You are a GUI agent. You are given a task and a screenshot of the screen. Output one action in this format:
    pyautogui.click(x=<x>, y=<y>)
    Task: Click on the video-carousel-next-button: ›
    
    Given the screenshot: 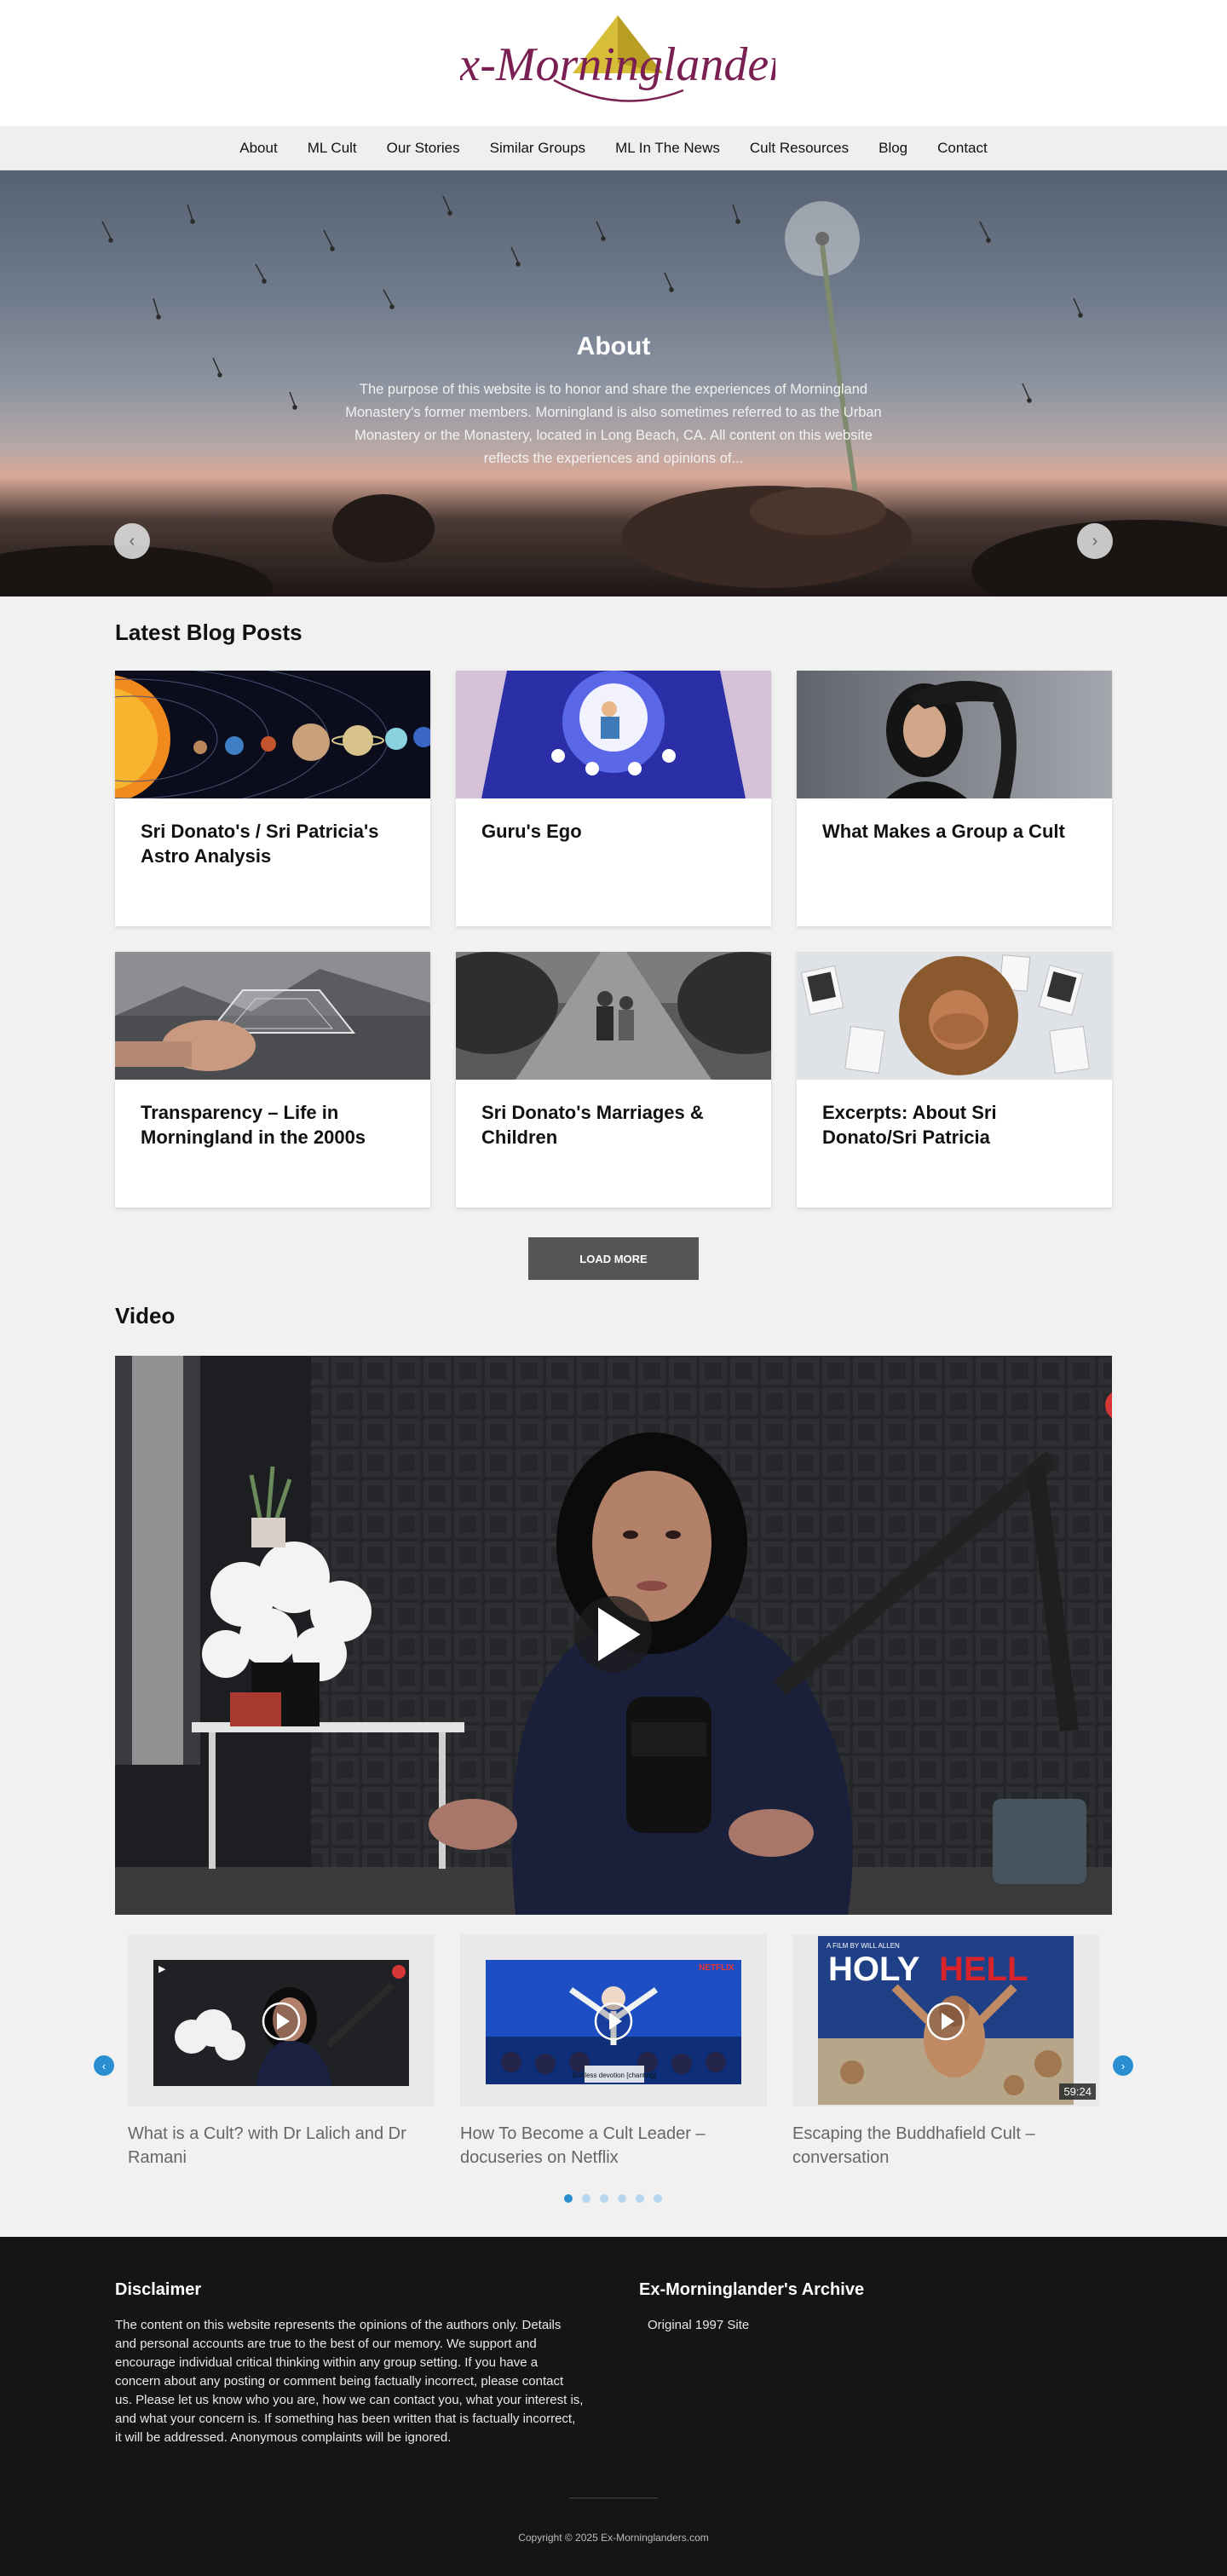 What is the action you would take?
    pyautogui.click(x=1123, y=2065)
    